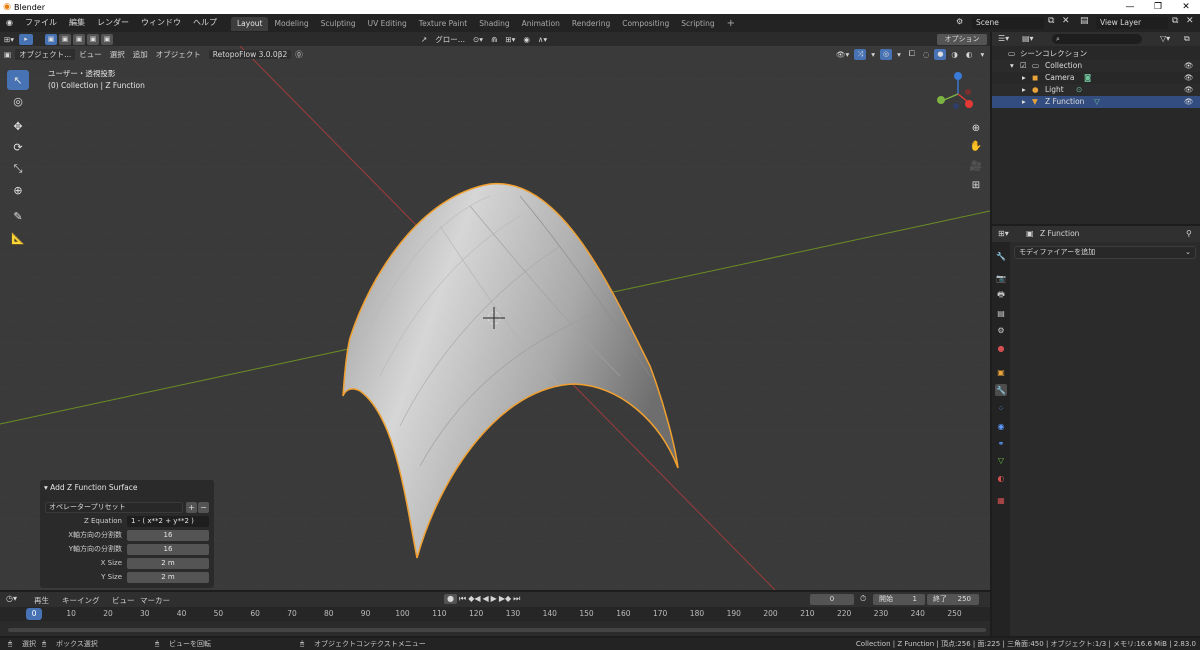  Describe the element at coordinates (26, 39) in the screenshot. I see `select-tool-icon: ▸` at that location.